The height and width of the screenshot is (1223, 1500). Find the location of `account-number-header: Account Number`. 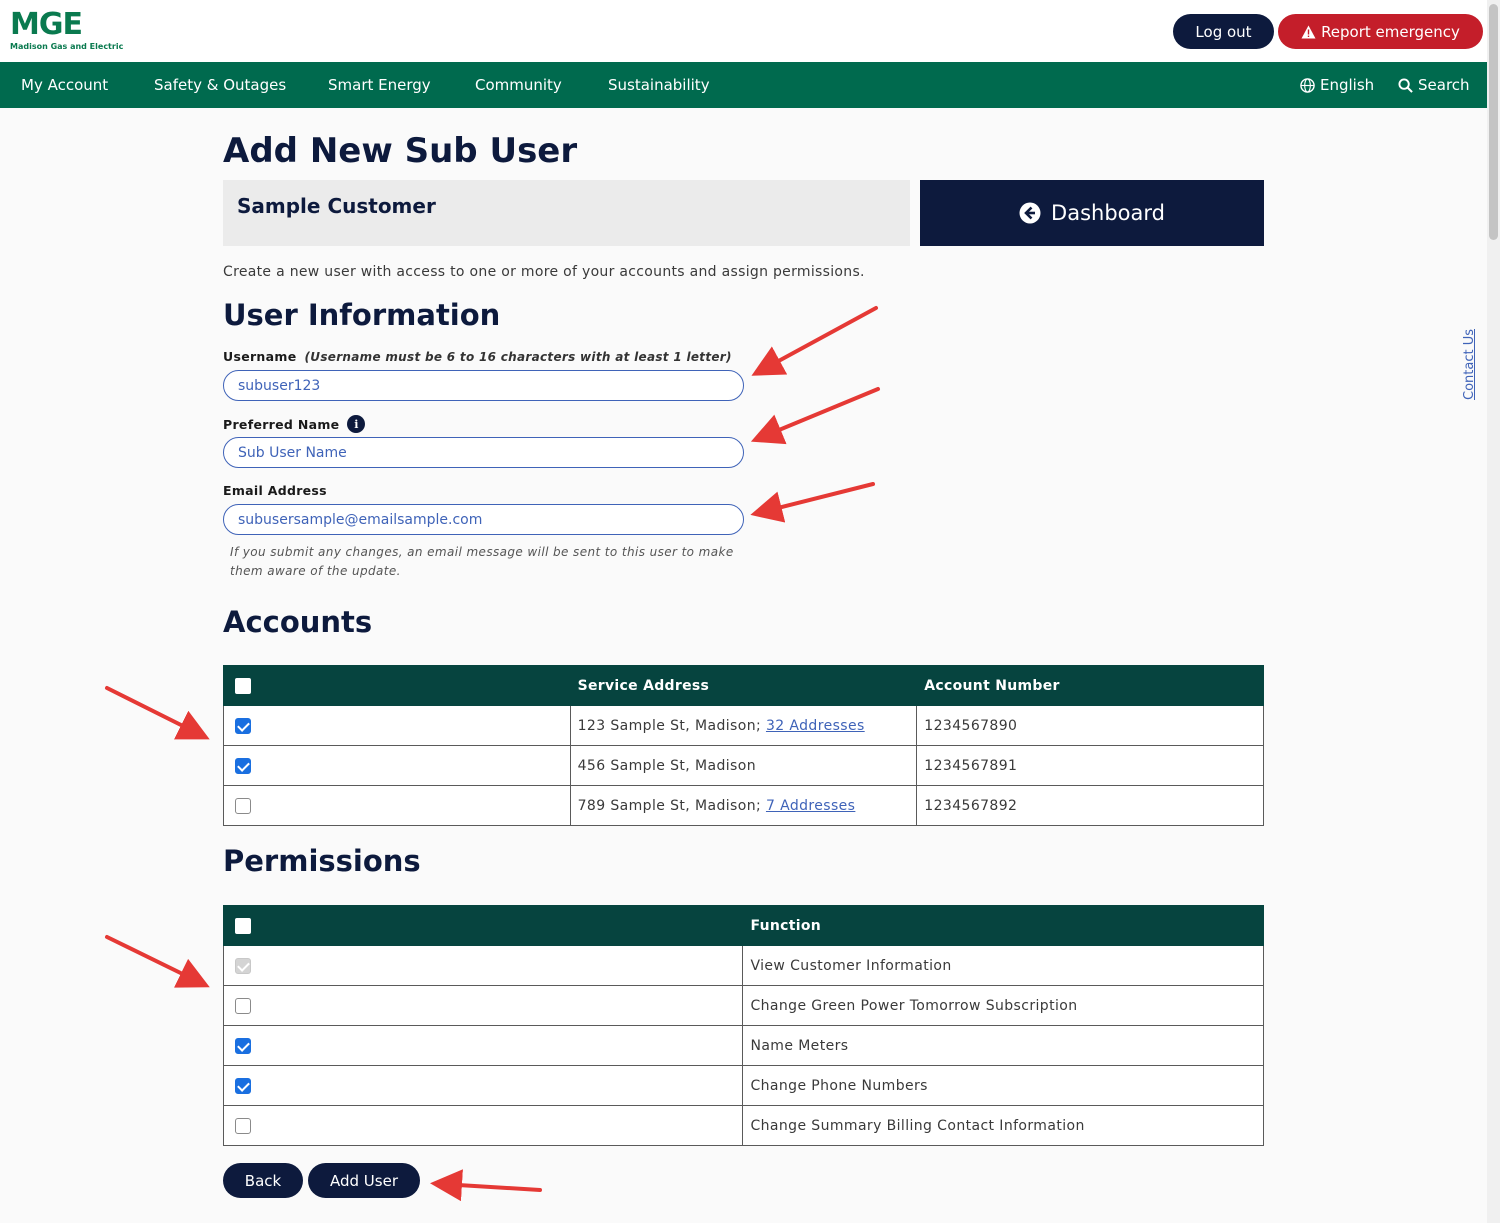

account-number-header: Account Number is located at coordinates (1090, 685).